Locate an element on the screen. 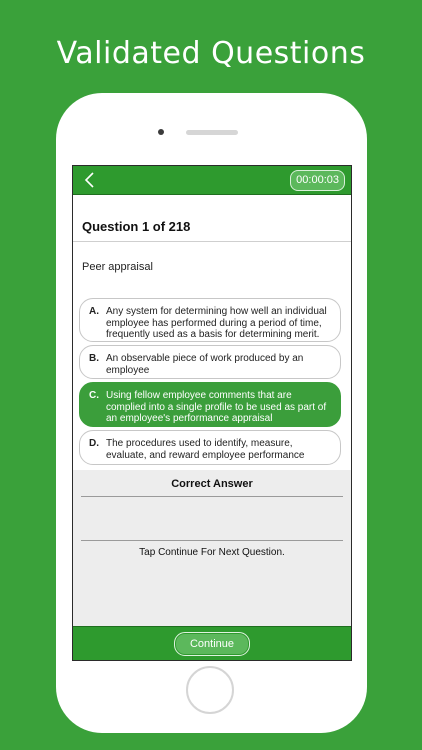  option-letter: D. is located at coordinates (94, 443).